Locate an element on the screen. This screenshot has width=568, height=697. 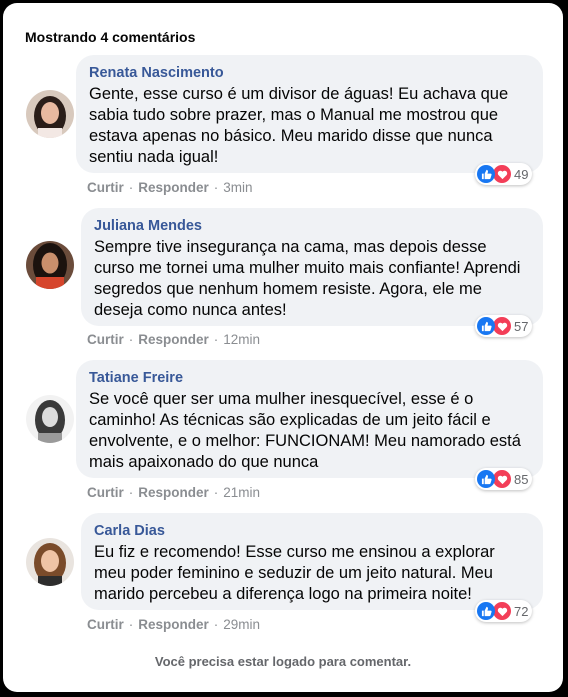
login-required-notice: Você precisa estar logado para comentar. is located at coordinates (283, 661).